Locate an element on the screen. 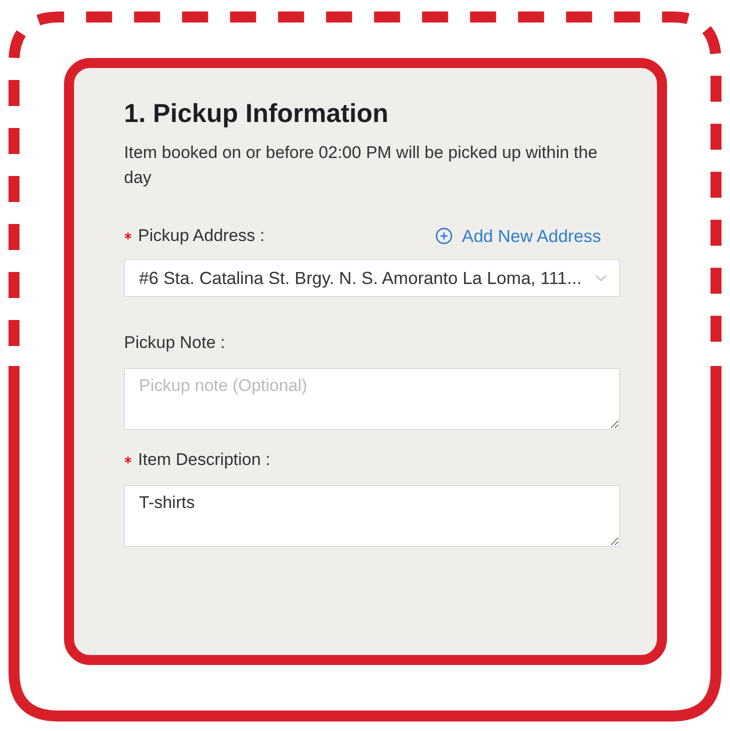 This screenshot has width=730, height=731. field-label: Item Description : is located at coordinates (204, 460).